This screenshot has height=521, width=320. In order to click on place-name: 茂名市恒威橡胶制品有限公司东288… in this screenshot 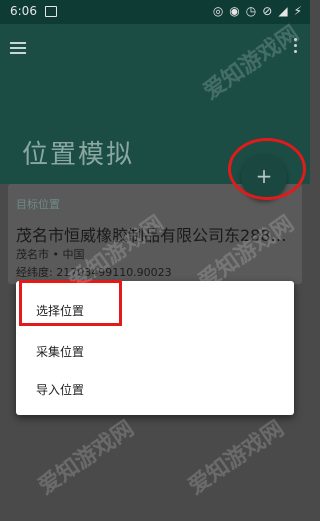, I will do `click(151, 235)`.